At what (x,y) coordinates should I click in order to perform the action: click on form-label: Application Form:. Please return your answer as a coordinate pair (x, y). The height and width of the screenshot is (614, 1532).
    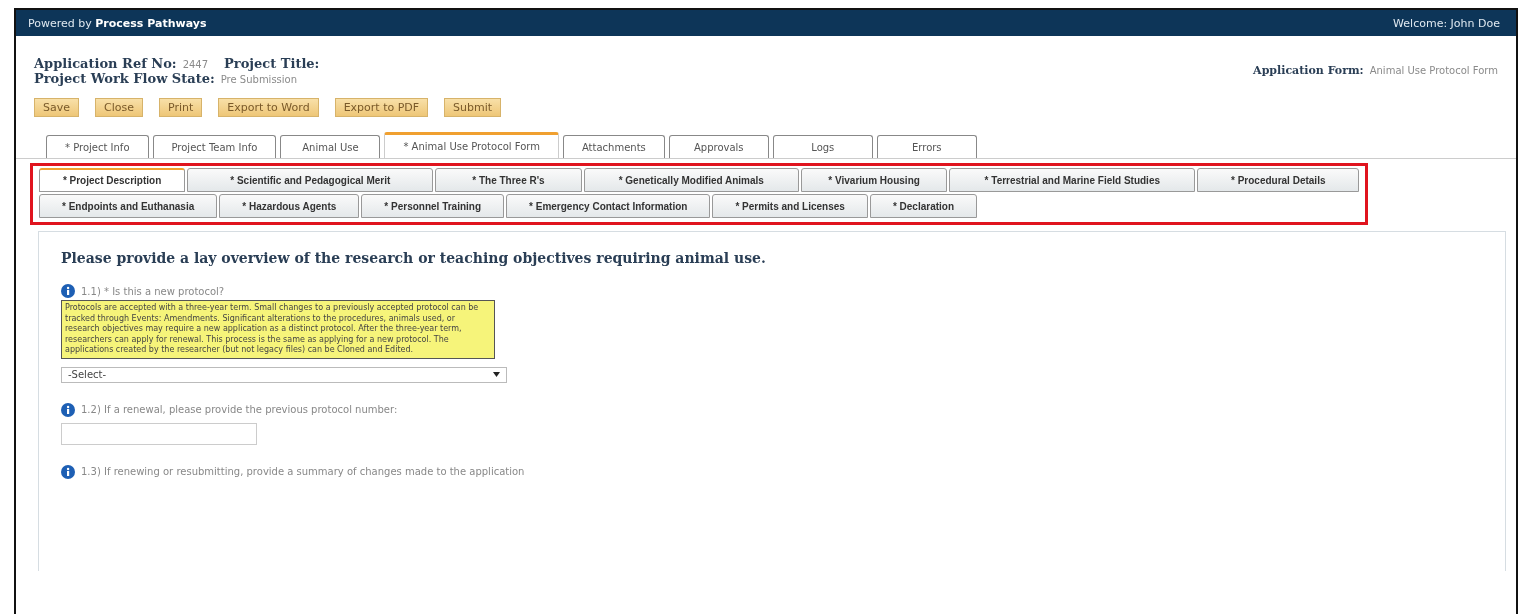
    Looking at the image, I should click on (1308, 70).